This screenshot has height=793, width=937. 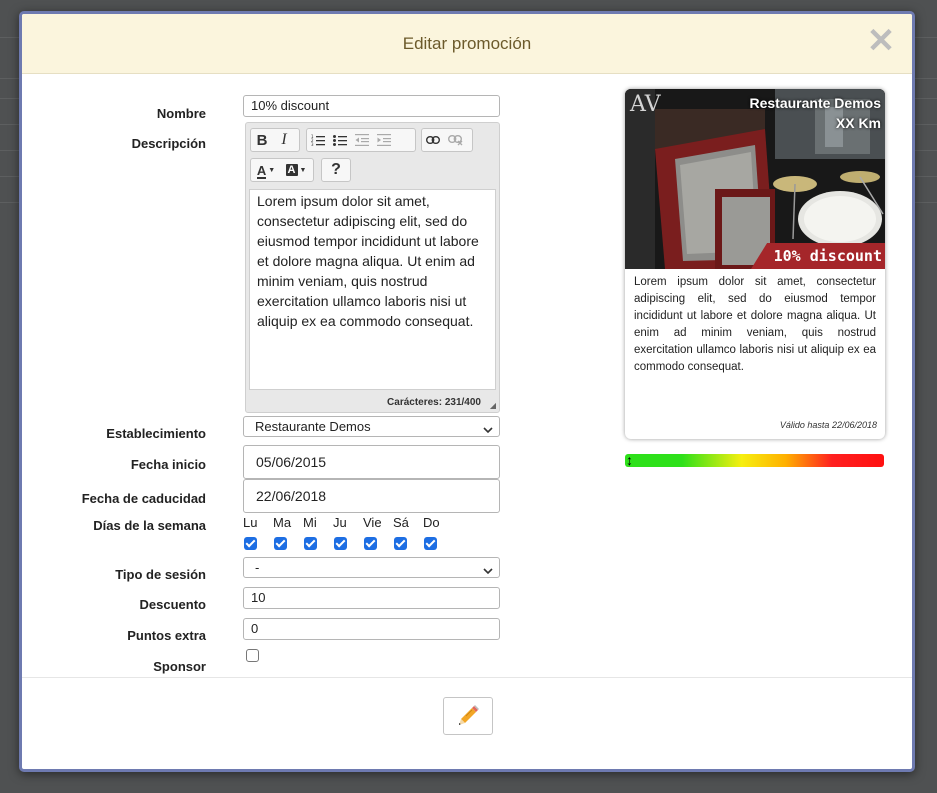 I want to click on outdent-icon, so click(x=362, y=140).